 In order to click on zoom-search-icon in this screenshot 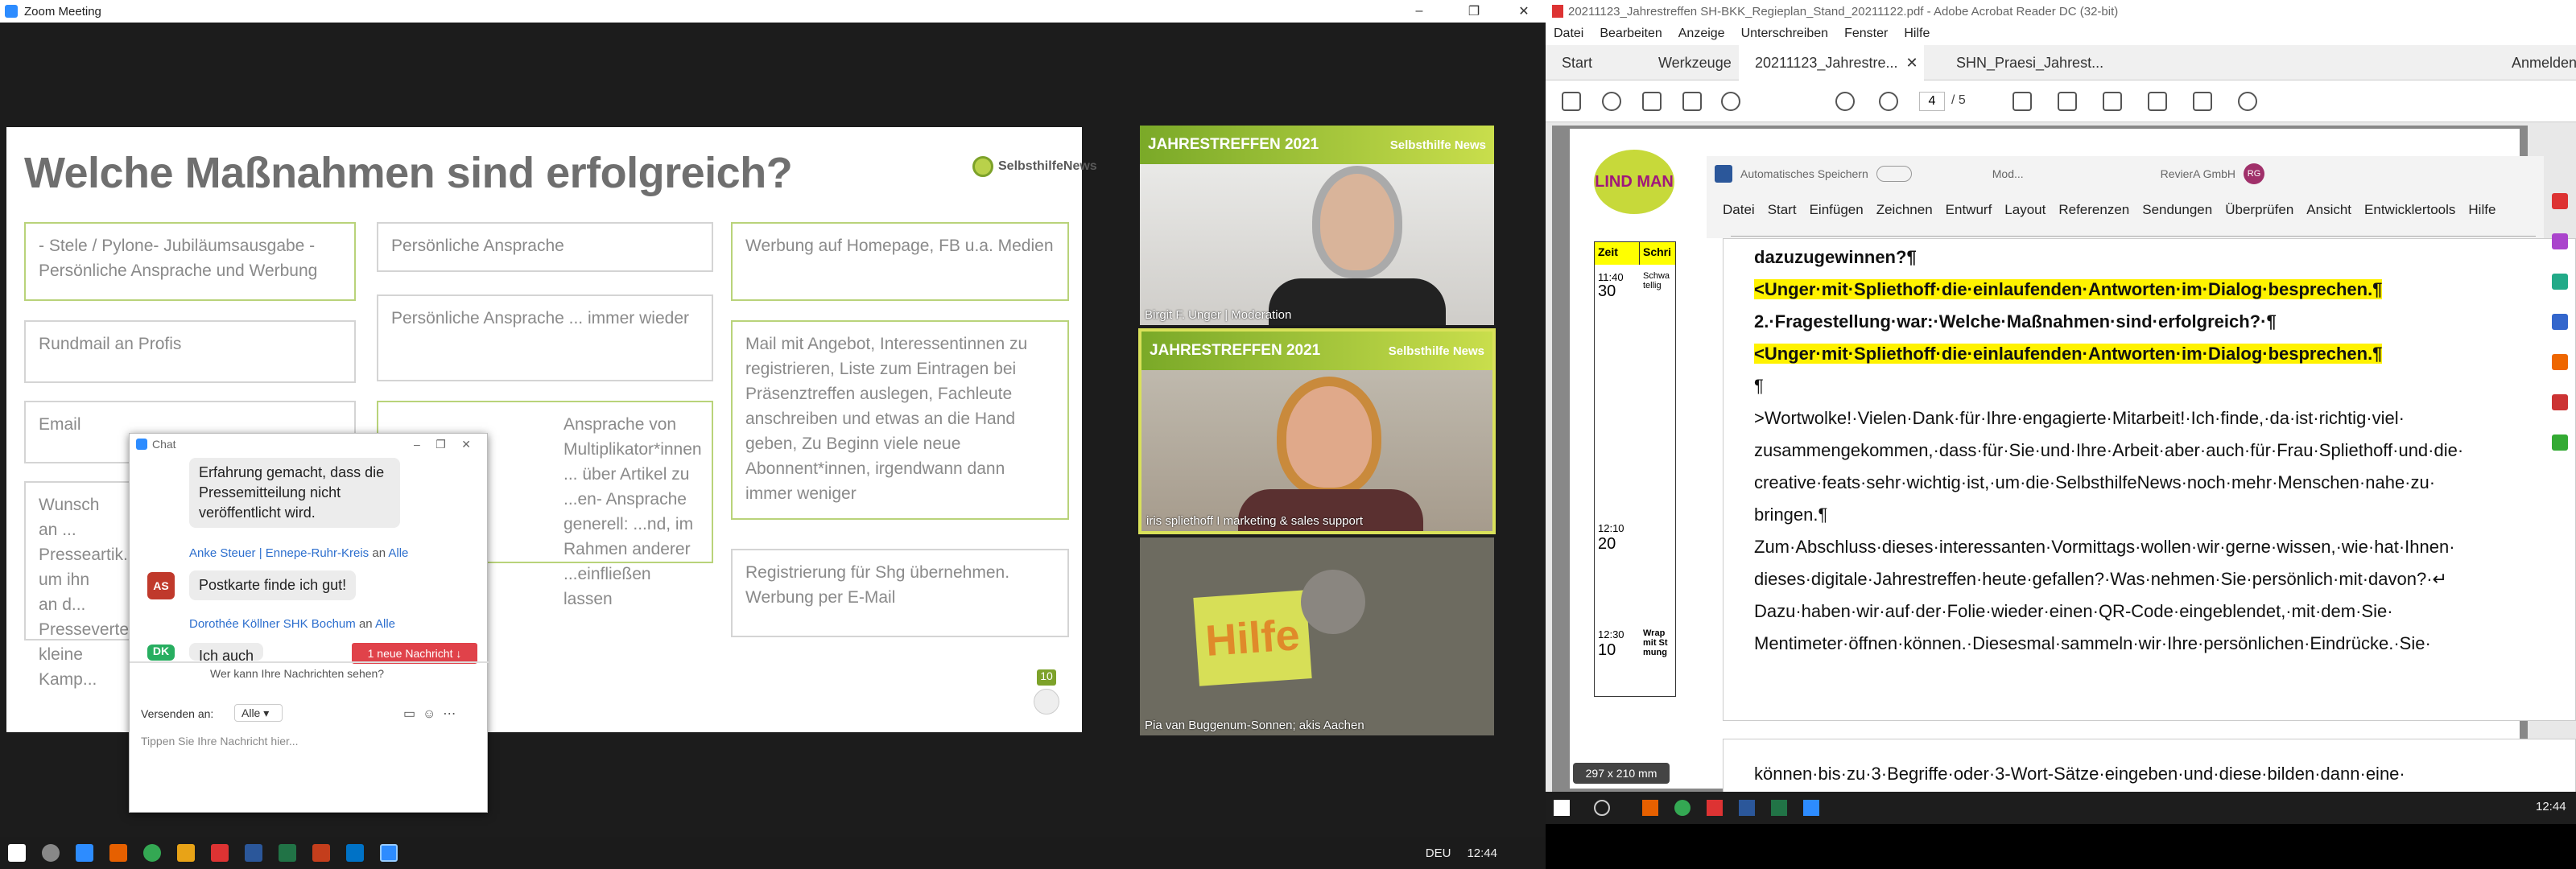, I will do `click(1730, 101)`.